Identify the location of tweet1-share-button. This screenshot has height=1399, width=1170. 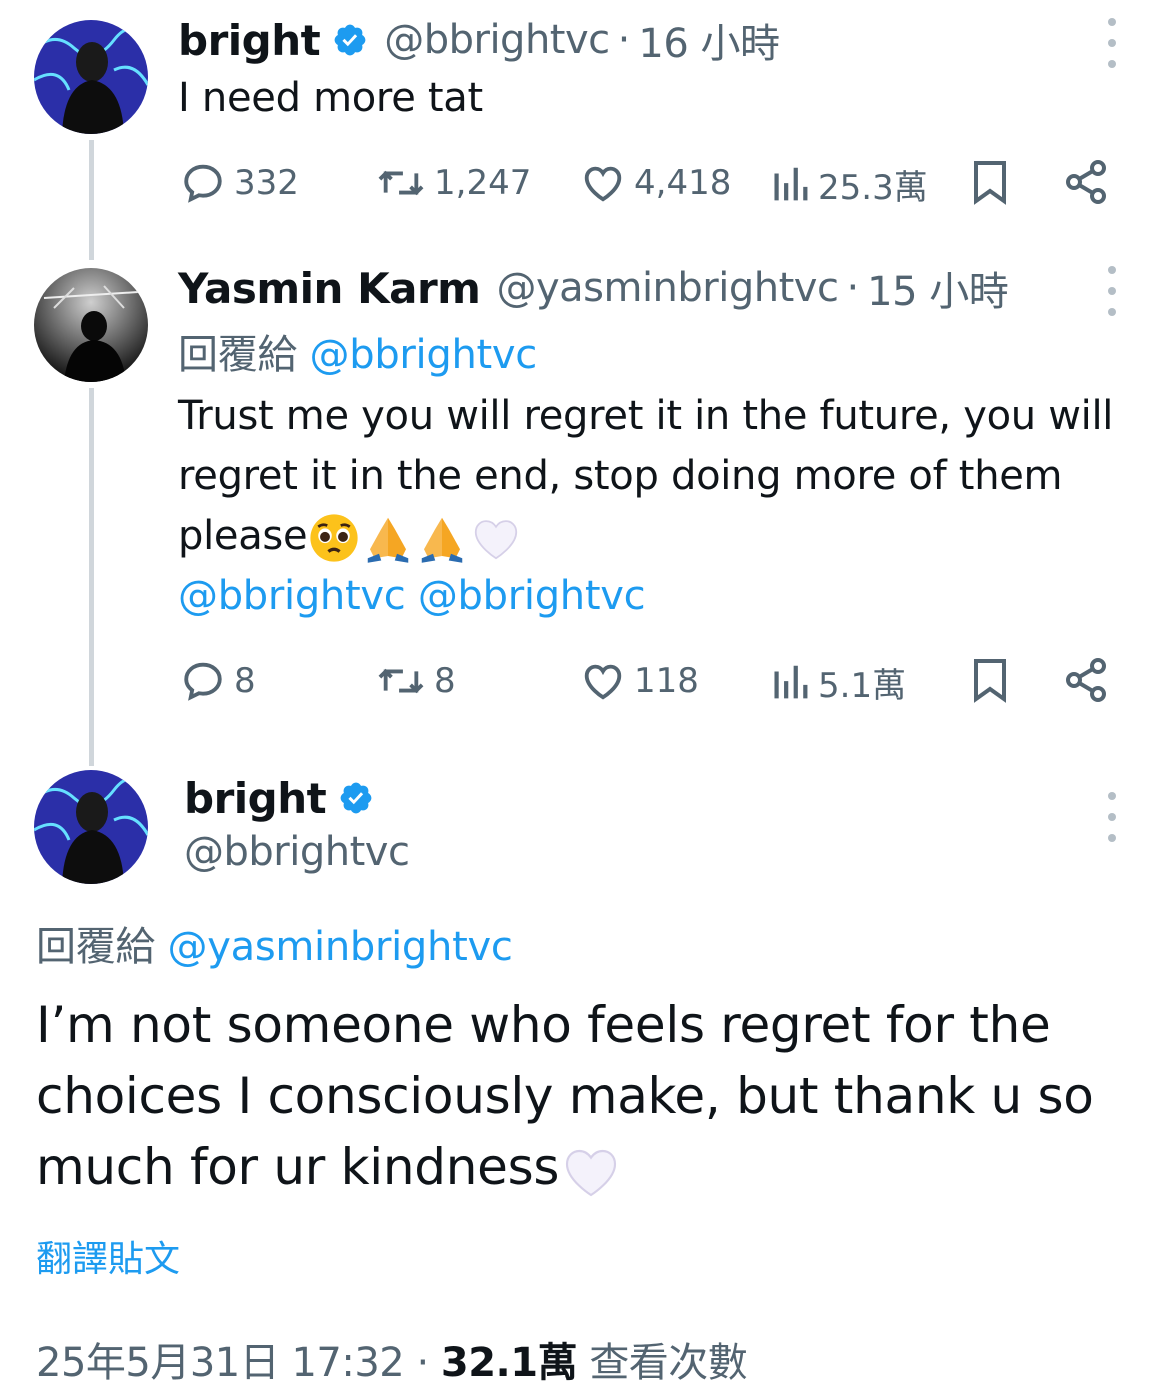
(1086, 182).